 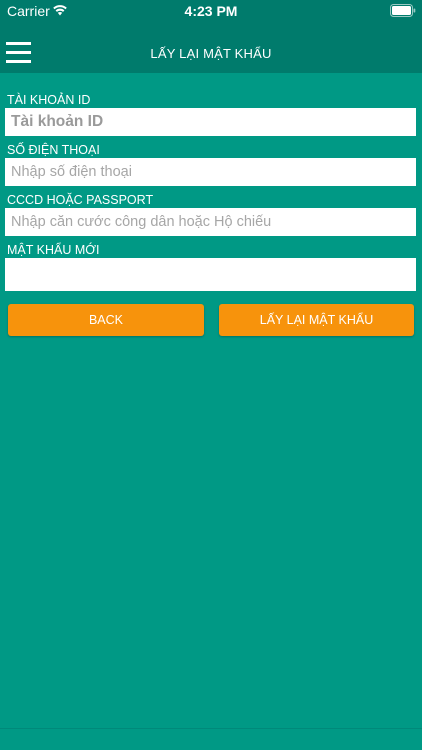 What do you see at coordinates (211, 53) in the screenshot?
I see `page-title: LẤY LẠI MẬT KHẨU` at bounding box center [211, 53].